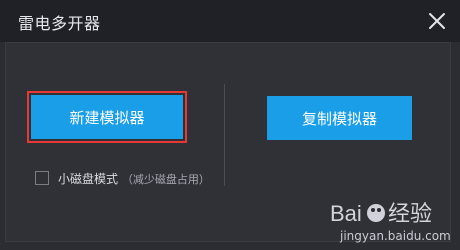  I want to click on small-disk-mode-note: （减少磁盘占用）, so click(165, 179).